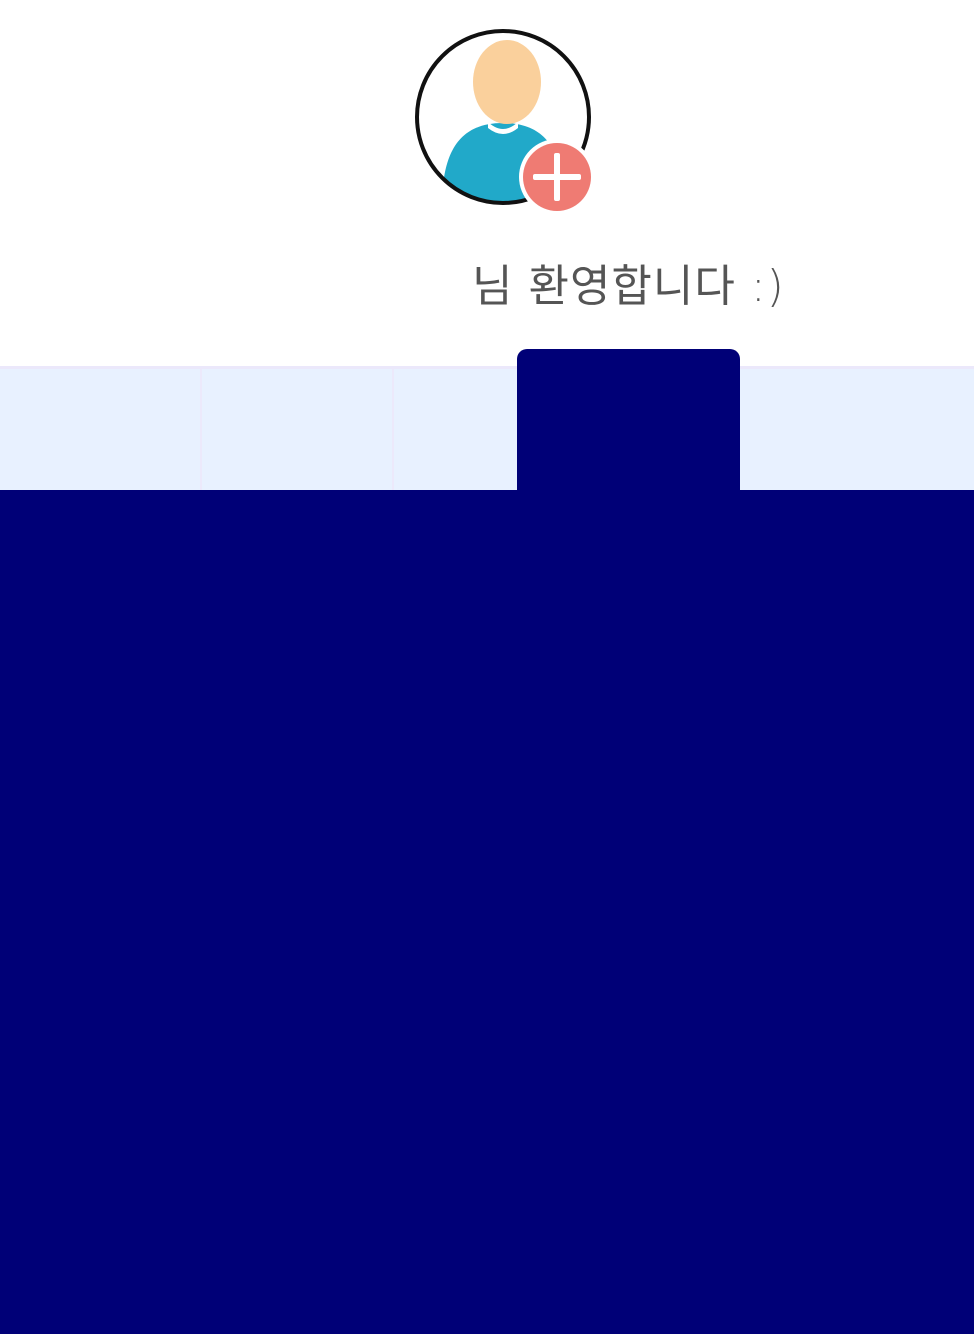 The width and height of the screenshot is (974, 1334). Describe the element at coordinates (557, 177) in the screenshot. I see `add-photo-button` at that location.